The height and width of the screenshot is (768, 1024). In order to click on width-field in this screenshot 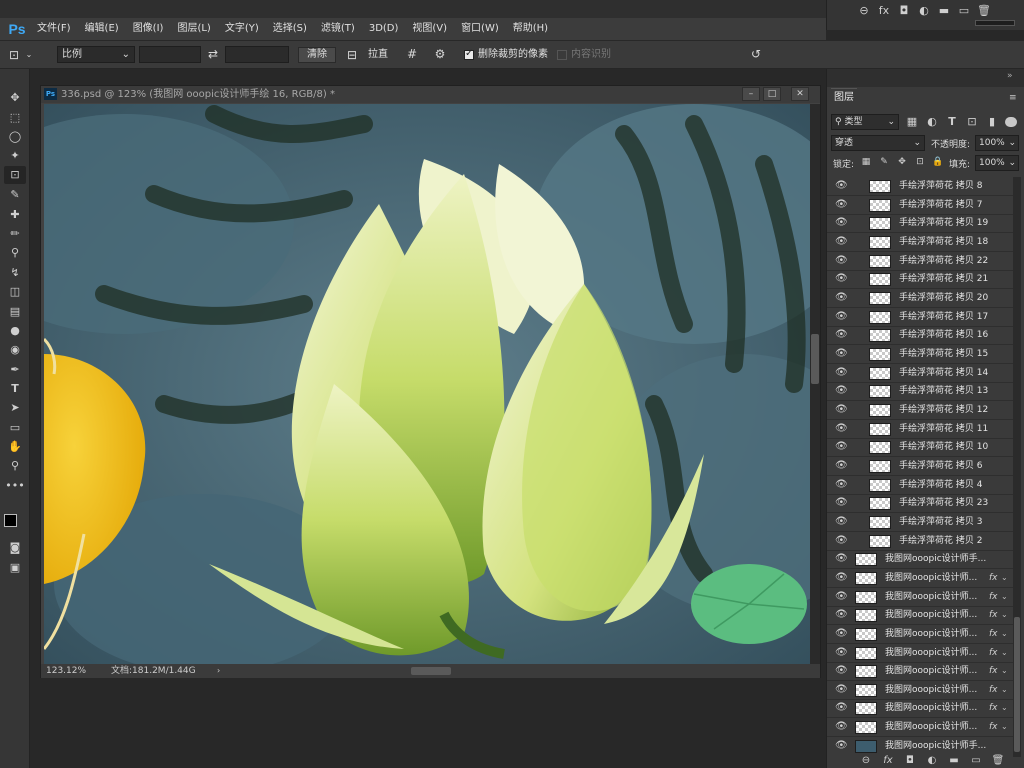, I will do `click(170, 54)`.